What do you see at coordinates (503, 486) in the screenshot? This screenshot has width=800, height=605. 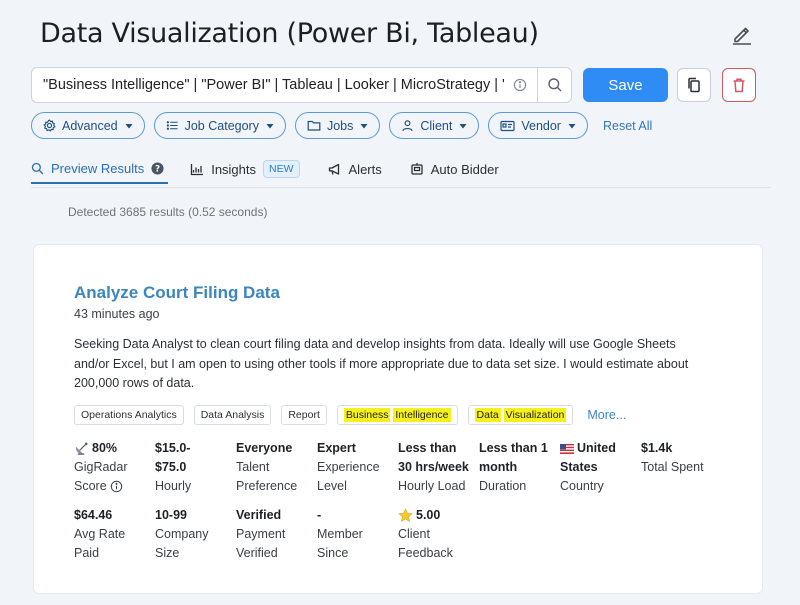 I see `stat-label: Duration` at bounding box center [503, 486].